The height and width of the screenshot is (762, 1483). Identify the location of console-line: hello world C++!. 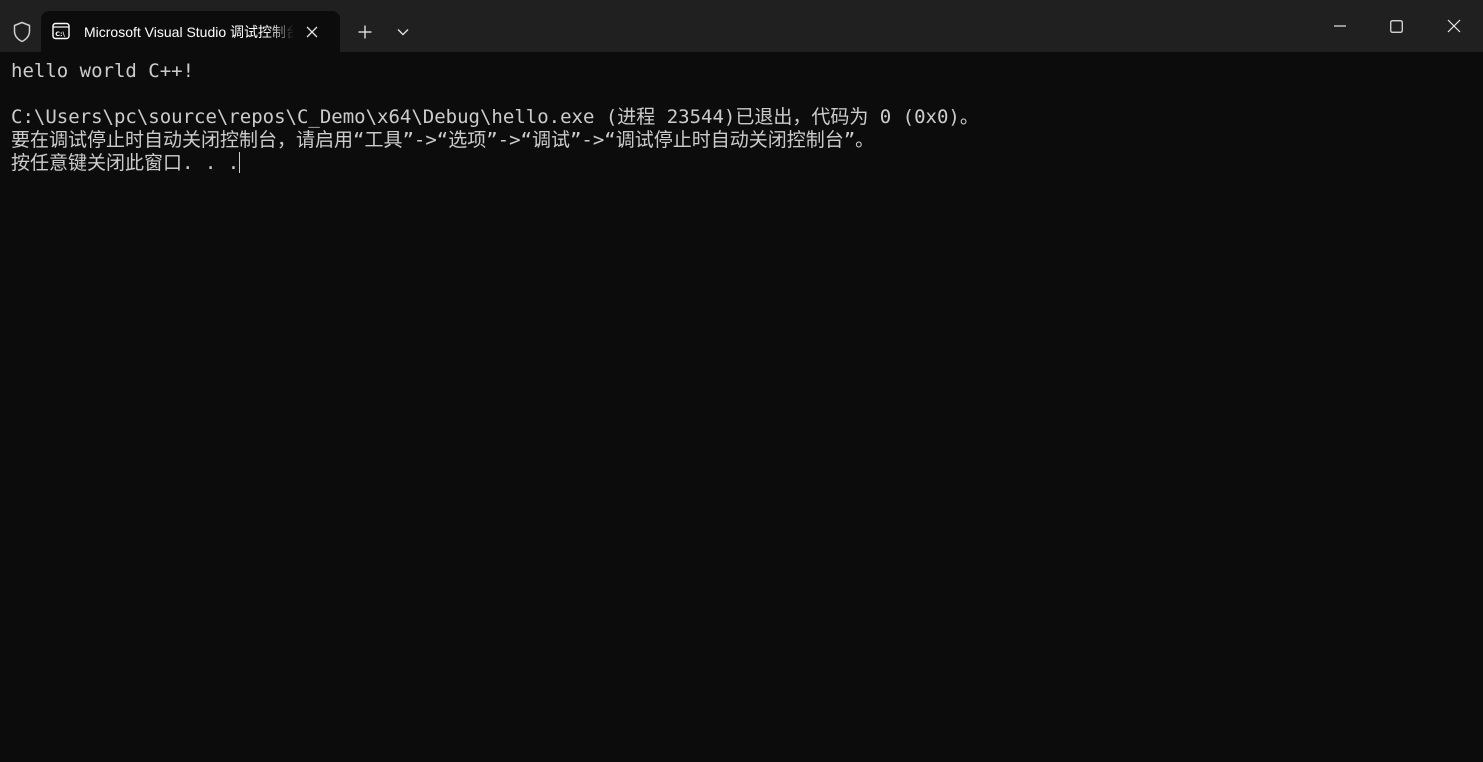
(103, 71).